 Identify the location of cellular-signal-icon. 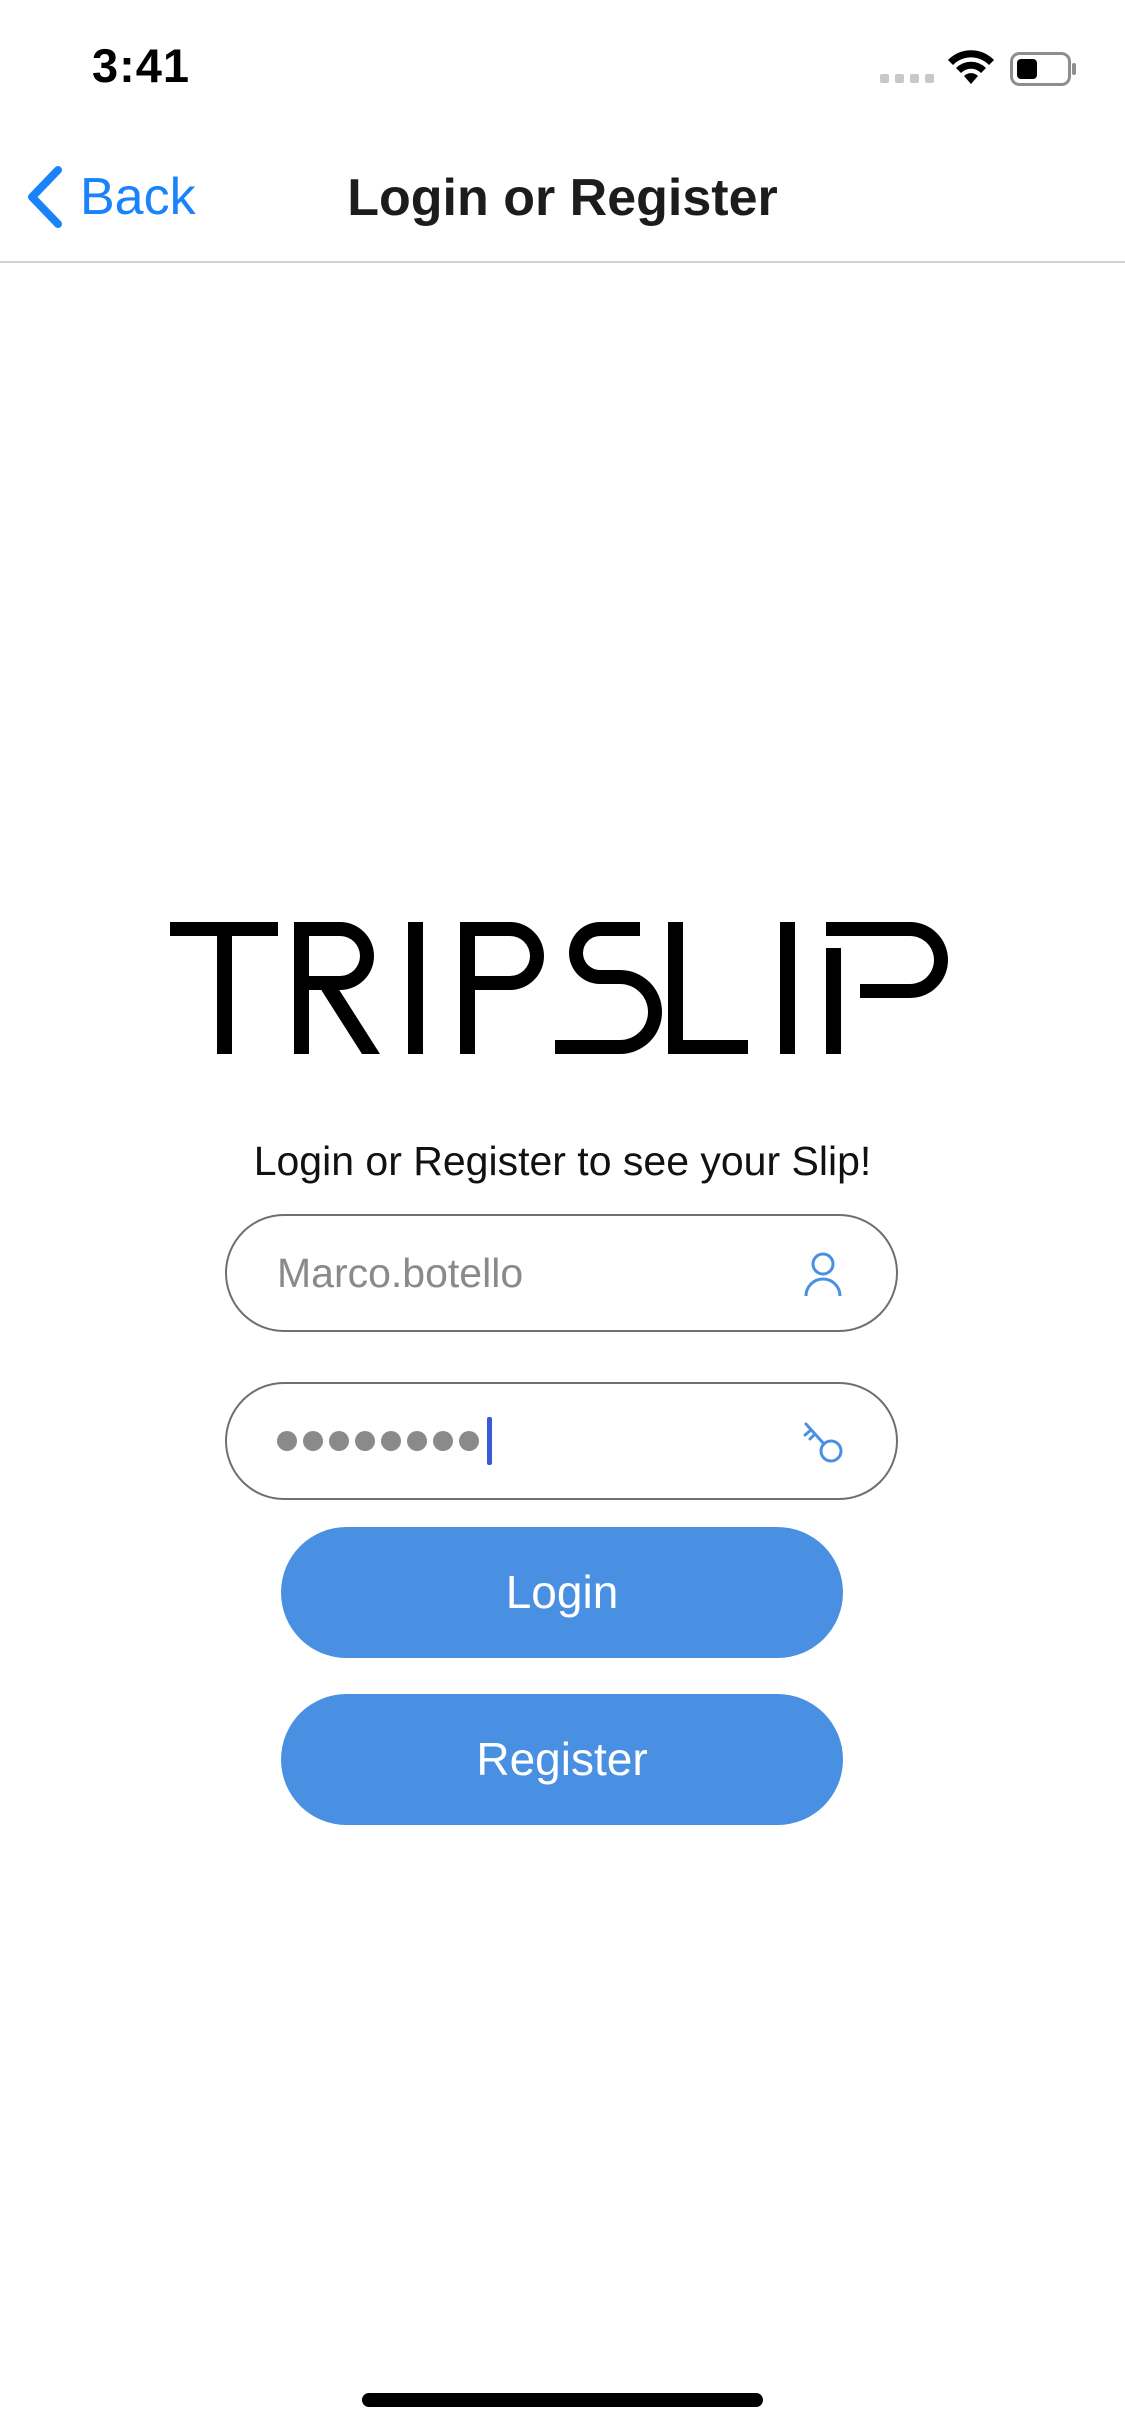
(907, 78).